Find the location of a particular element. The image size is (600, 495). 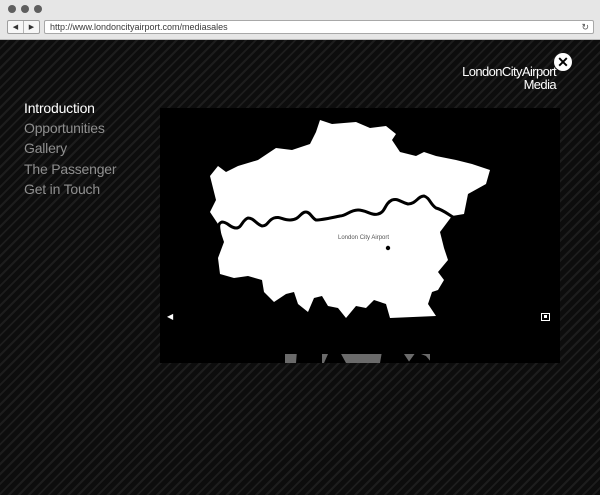

menu-item-get-in-touch: Get in Touch is located at coordinates (70, 189).